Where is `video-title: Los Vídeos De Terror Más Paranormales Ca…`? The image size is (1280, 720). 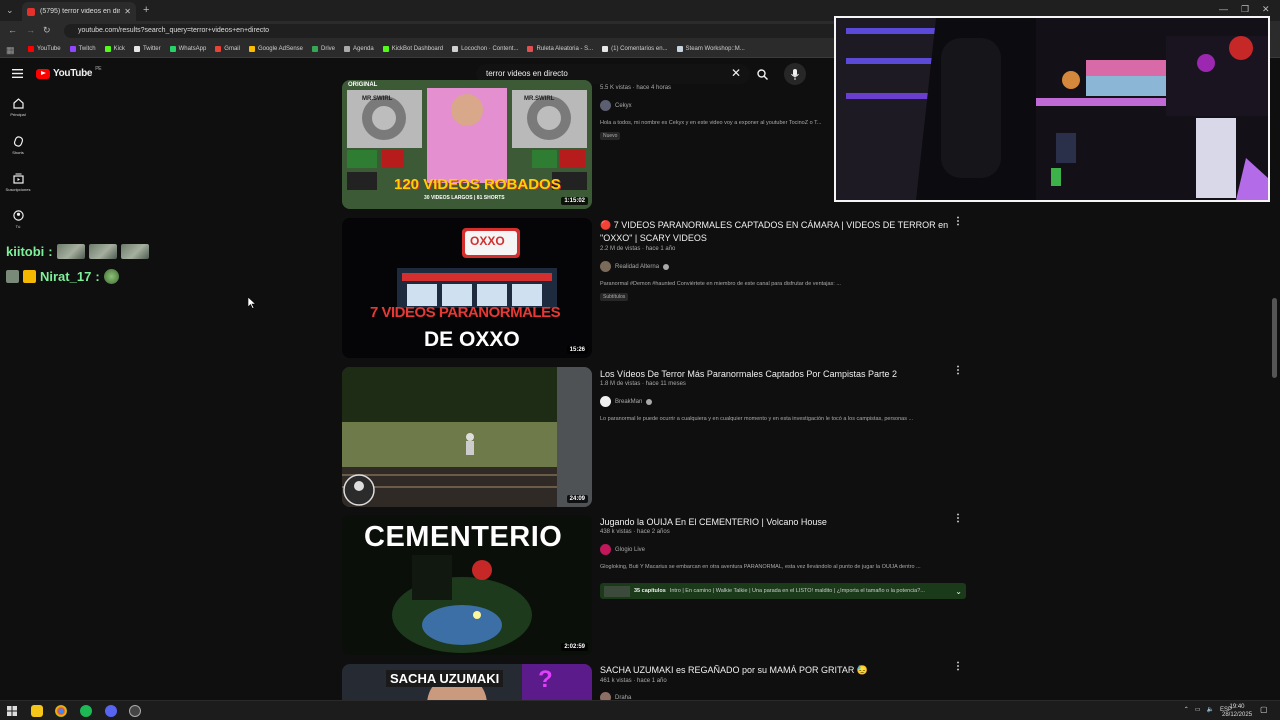
video-title: Los Vídeos De Terror Más Paranormales Ca… is located at coordinates (775, 374).